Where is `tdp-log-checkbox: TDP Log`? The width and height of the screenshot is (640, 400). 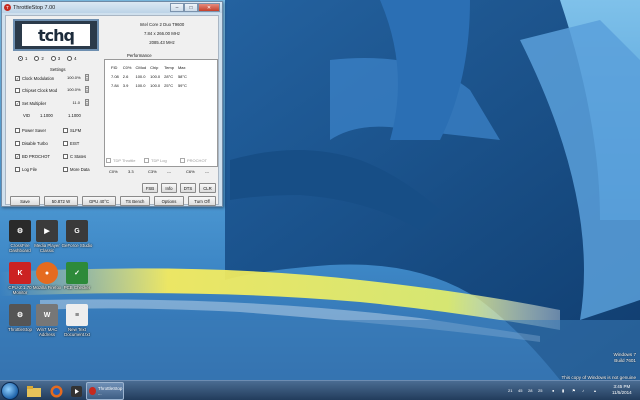
tdp-log-checkbox: TDP Log is located at coordinates (155, 160).